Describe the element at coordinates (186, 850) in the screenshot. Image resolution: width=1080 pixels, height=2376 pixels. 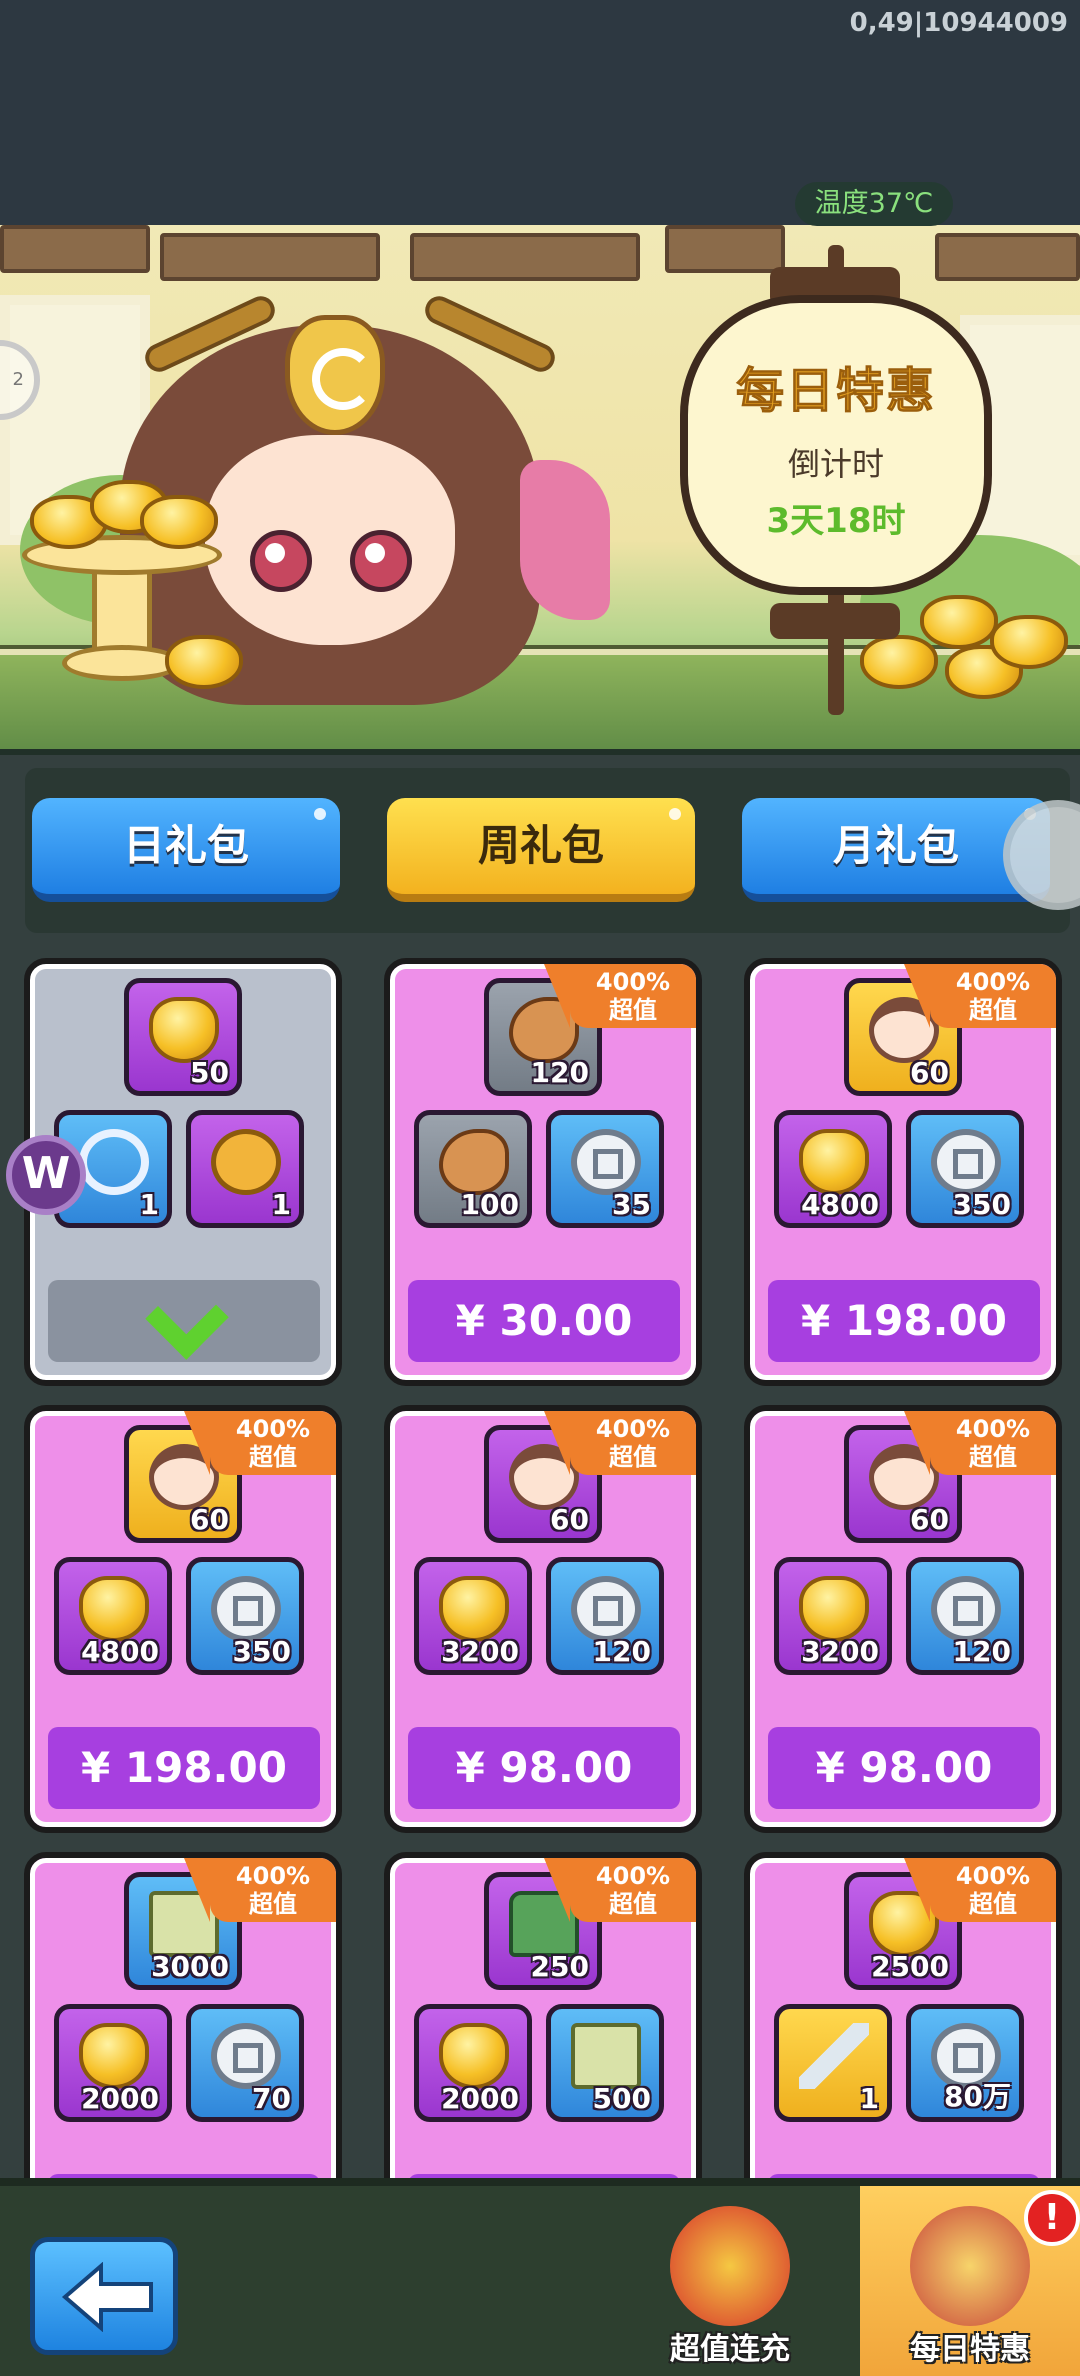
I see `tab-daily-pack: 日礼包` at that location.